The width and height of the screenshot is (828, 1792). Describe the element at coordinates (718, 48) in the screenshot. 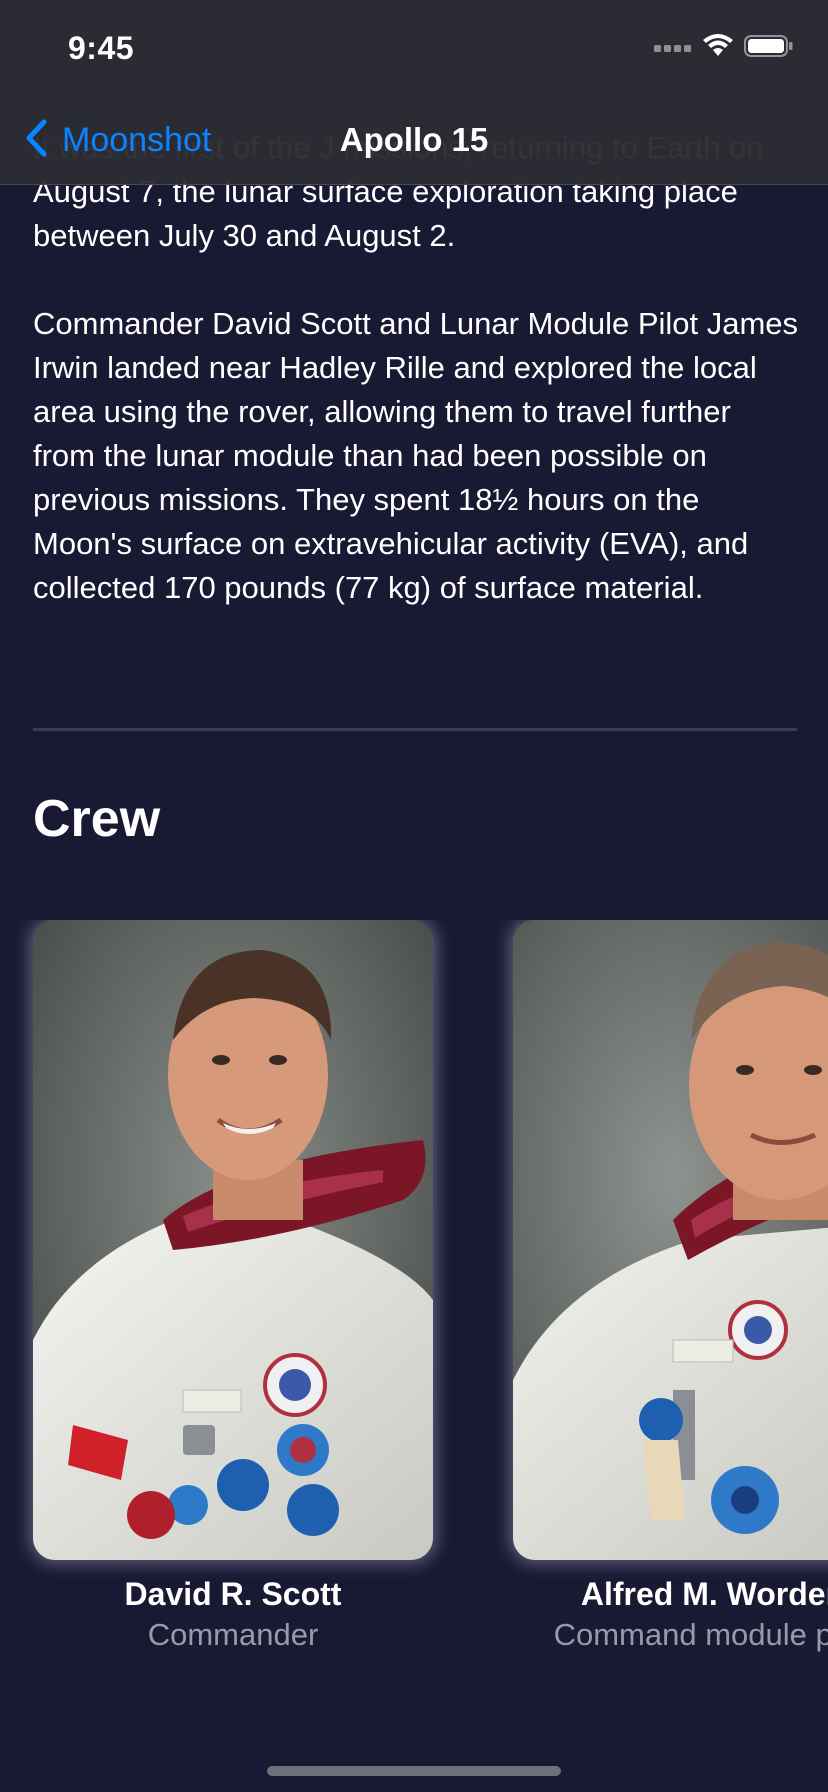

I see `wifi-icon` at that location.